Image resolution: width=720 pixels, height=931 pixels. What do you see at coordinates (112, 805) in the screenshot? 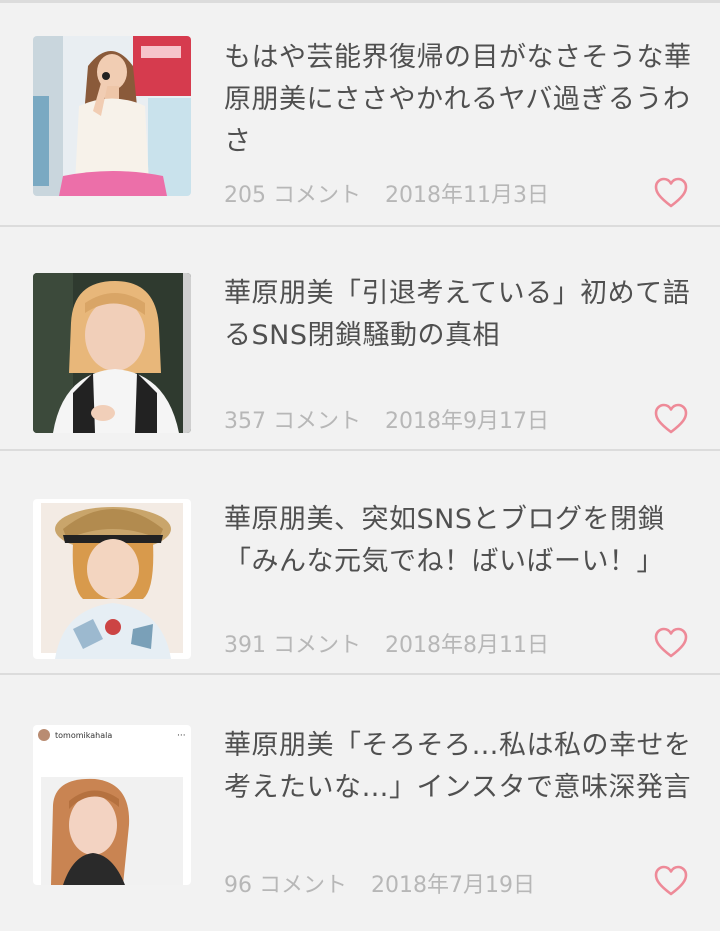
I see `article-thumbnail: tomomikahala ···` at bounding box center [112, 805].